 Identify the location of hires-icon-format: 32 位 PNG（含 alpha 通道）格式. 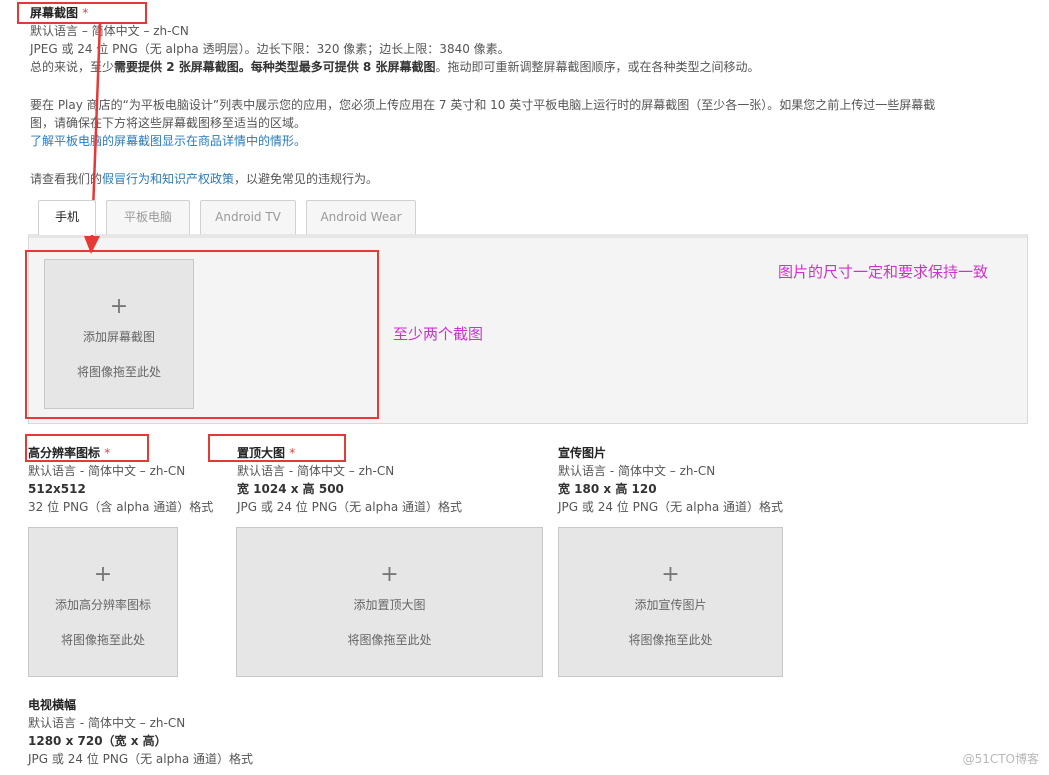
(121, 507).